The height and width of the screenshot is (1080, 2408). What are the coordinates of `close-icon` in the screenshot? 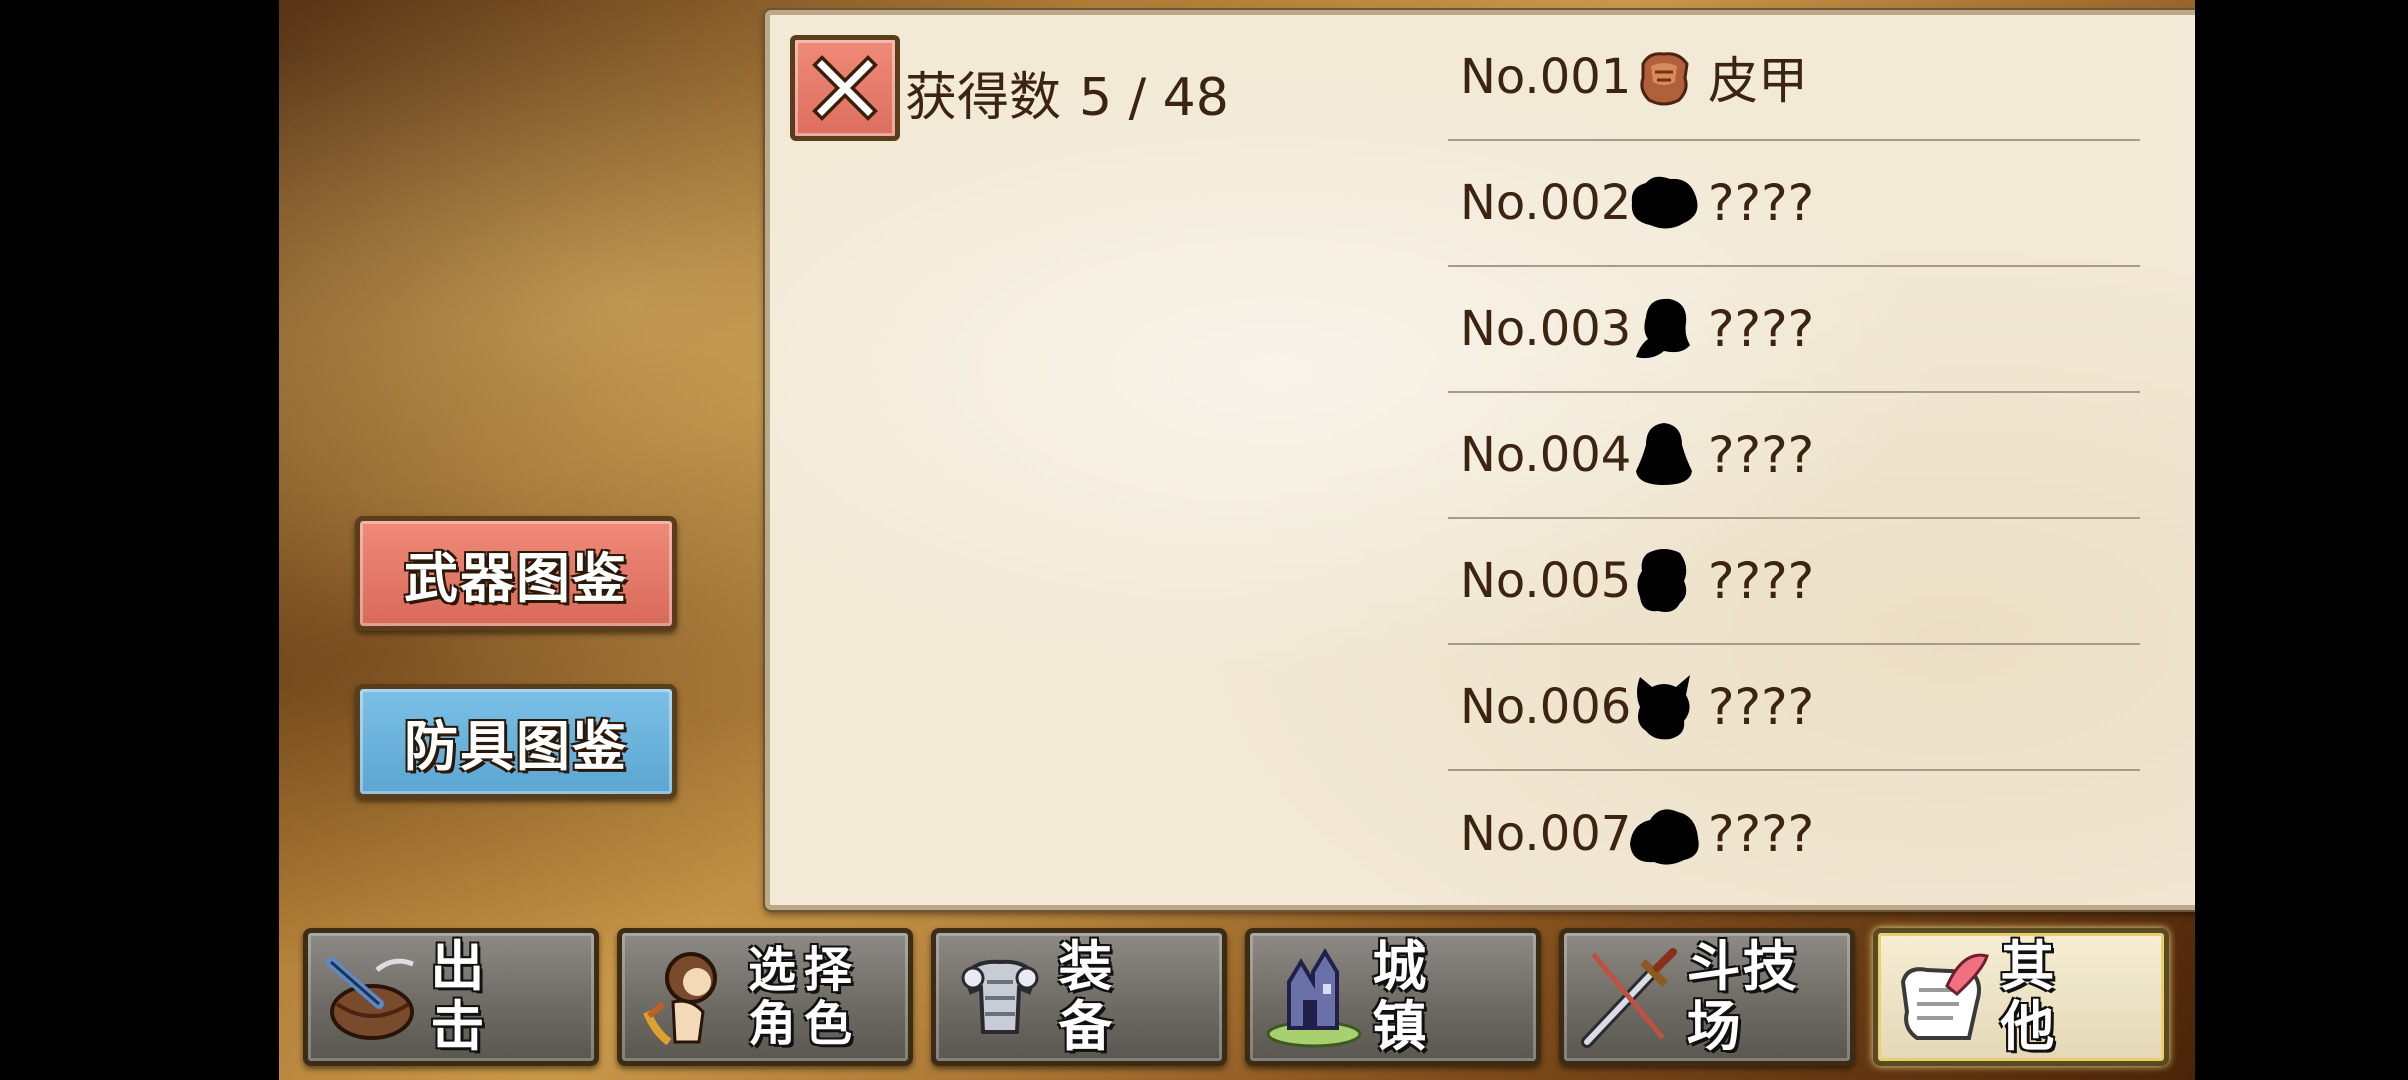 It's located at (845, 88).